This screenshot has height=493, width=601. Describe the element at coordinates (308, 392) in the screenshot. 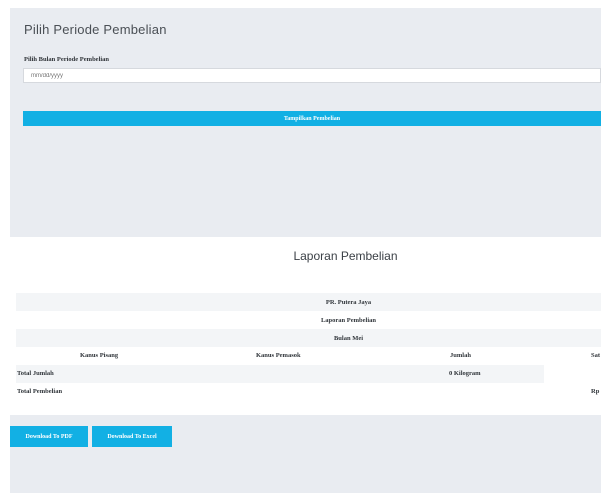

I see `total-pembelian-row: Total Pembelian Rp` at that location.